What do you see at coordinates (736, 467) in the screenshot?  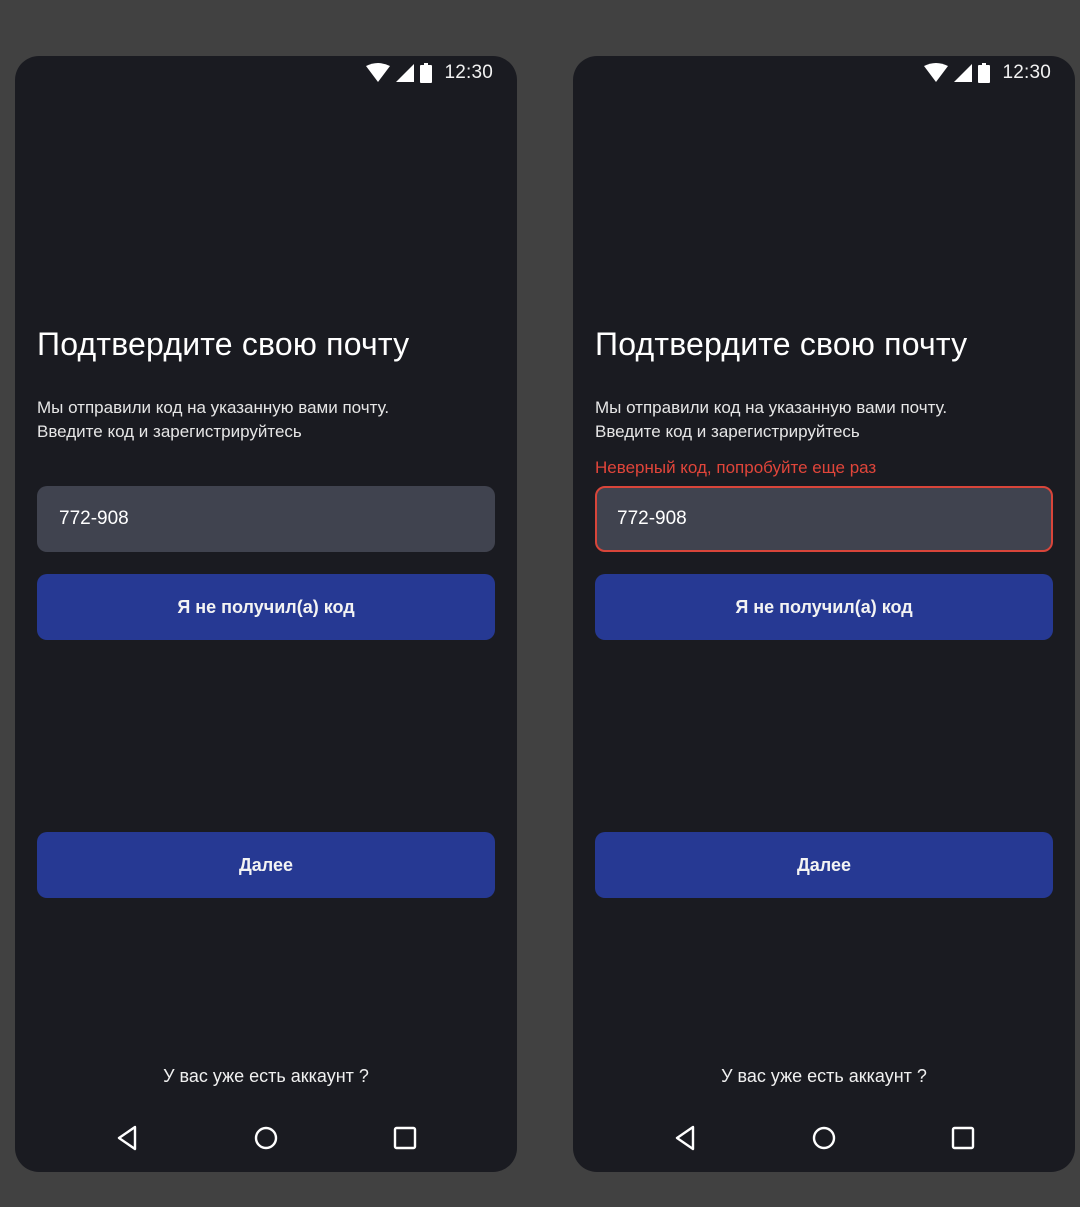 I see `error-message: Неверный код, попробуйте еще раз` at bounding box center [736, 467].